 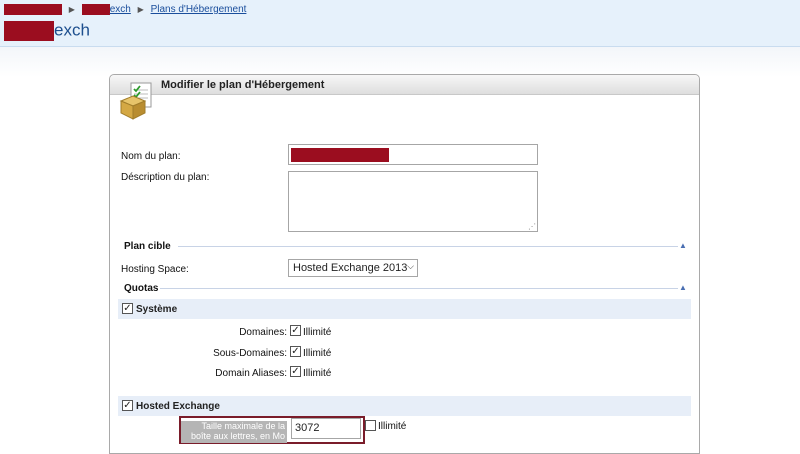 I want to click on plan-description-textarea, so click(x=413, y=201).